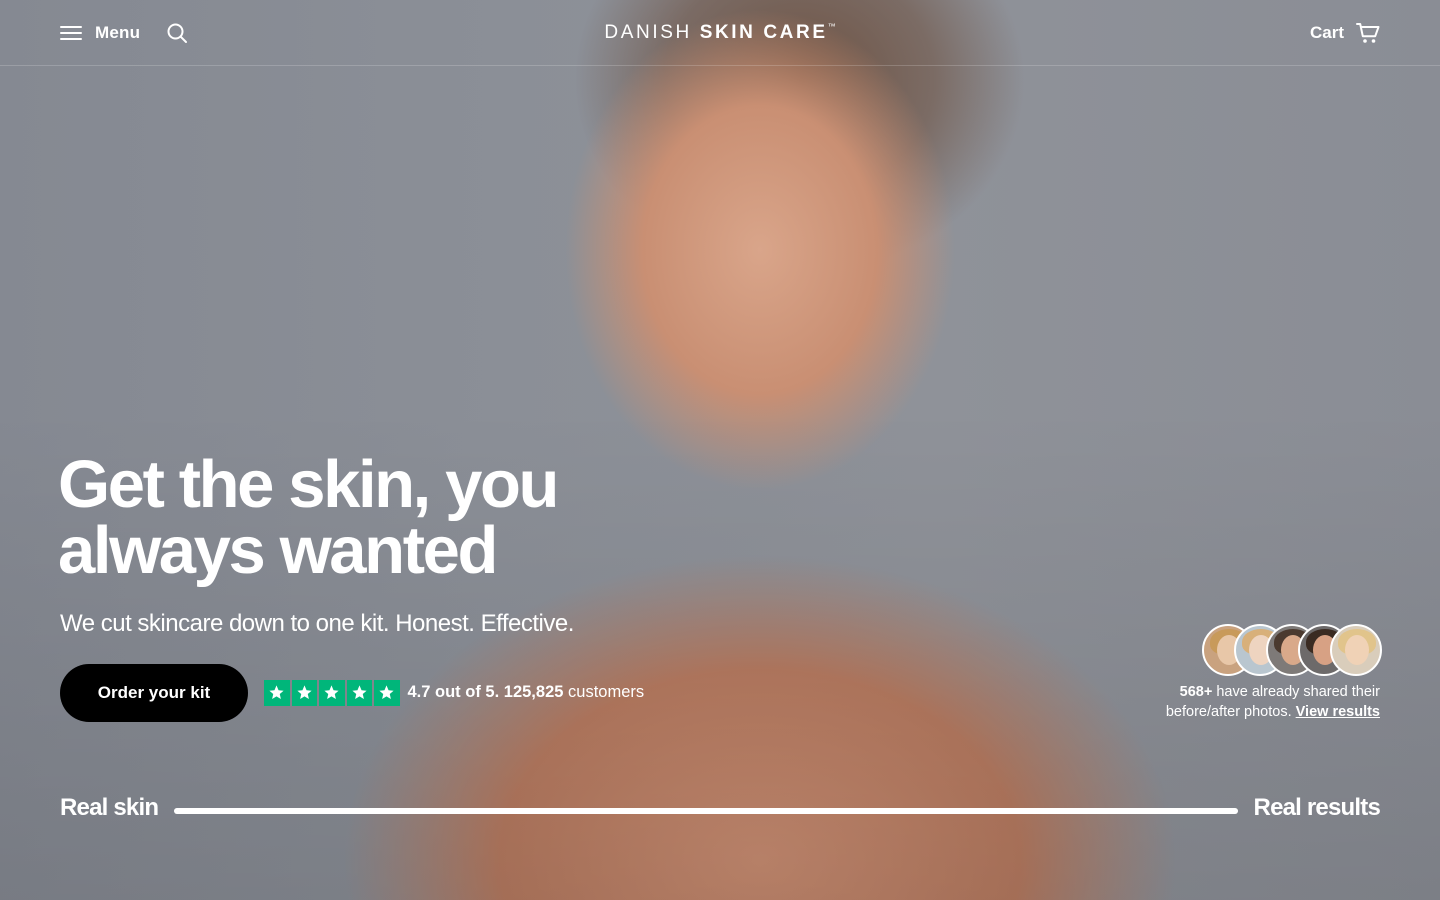  I want to click on proof-count: 568+, so click(1196, 692).